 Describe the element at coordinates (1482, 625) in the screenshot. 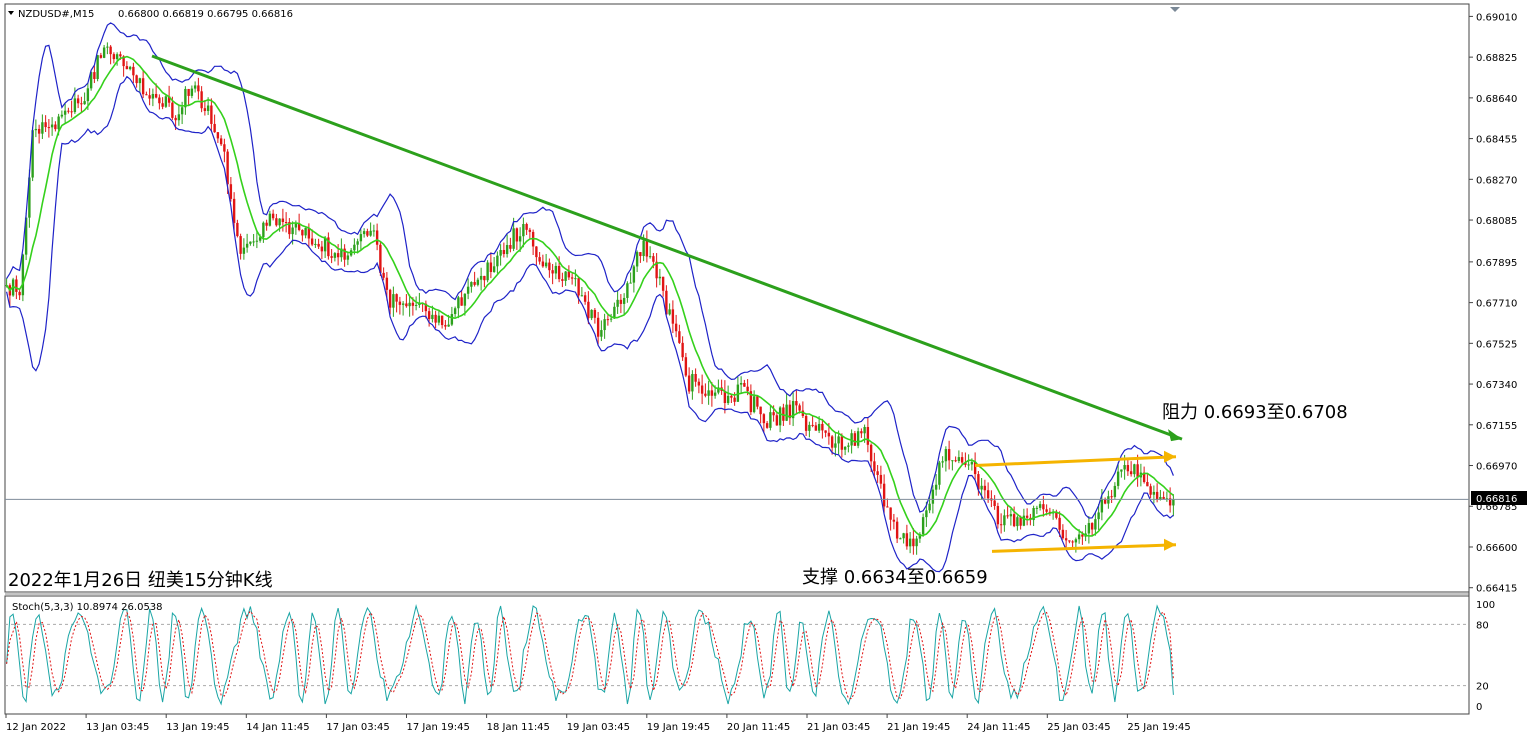

I see `stoch-tick-label: 80` at that location.